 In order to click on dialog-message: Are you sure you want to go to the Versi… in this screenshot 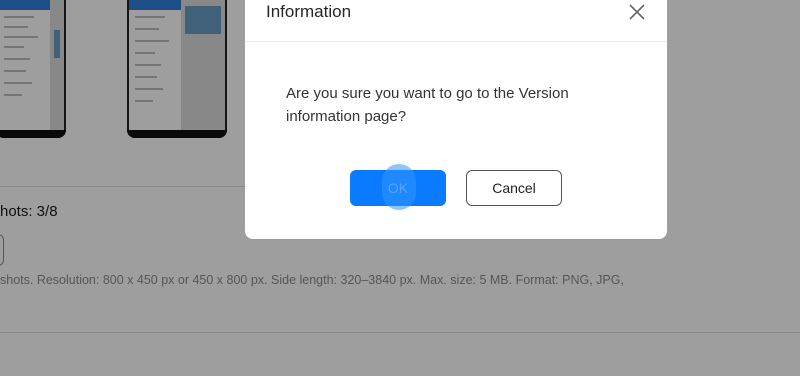, I will do `click(427, 105)`.